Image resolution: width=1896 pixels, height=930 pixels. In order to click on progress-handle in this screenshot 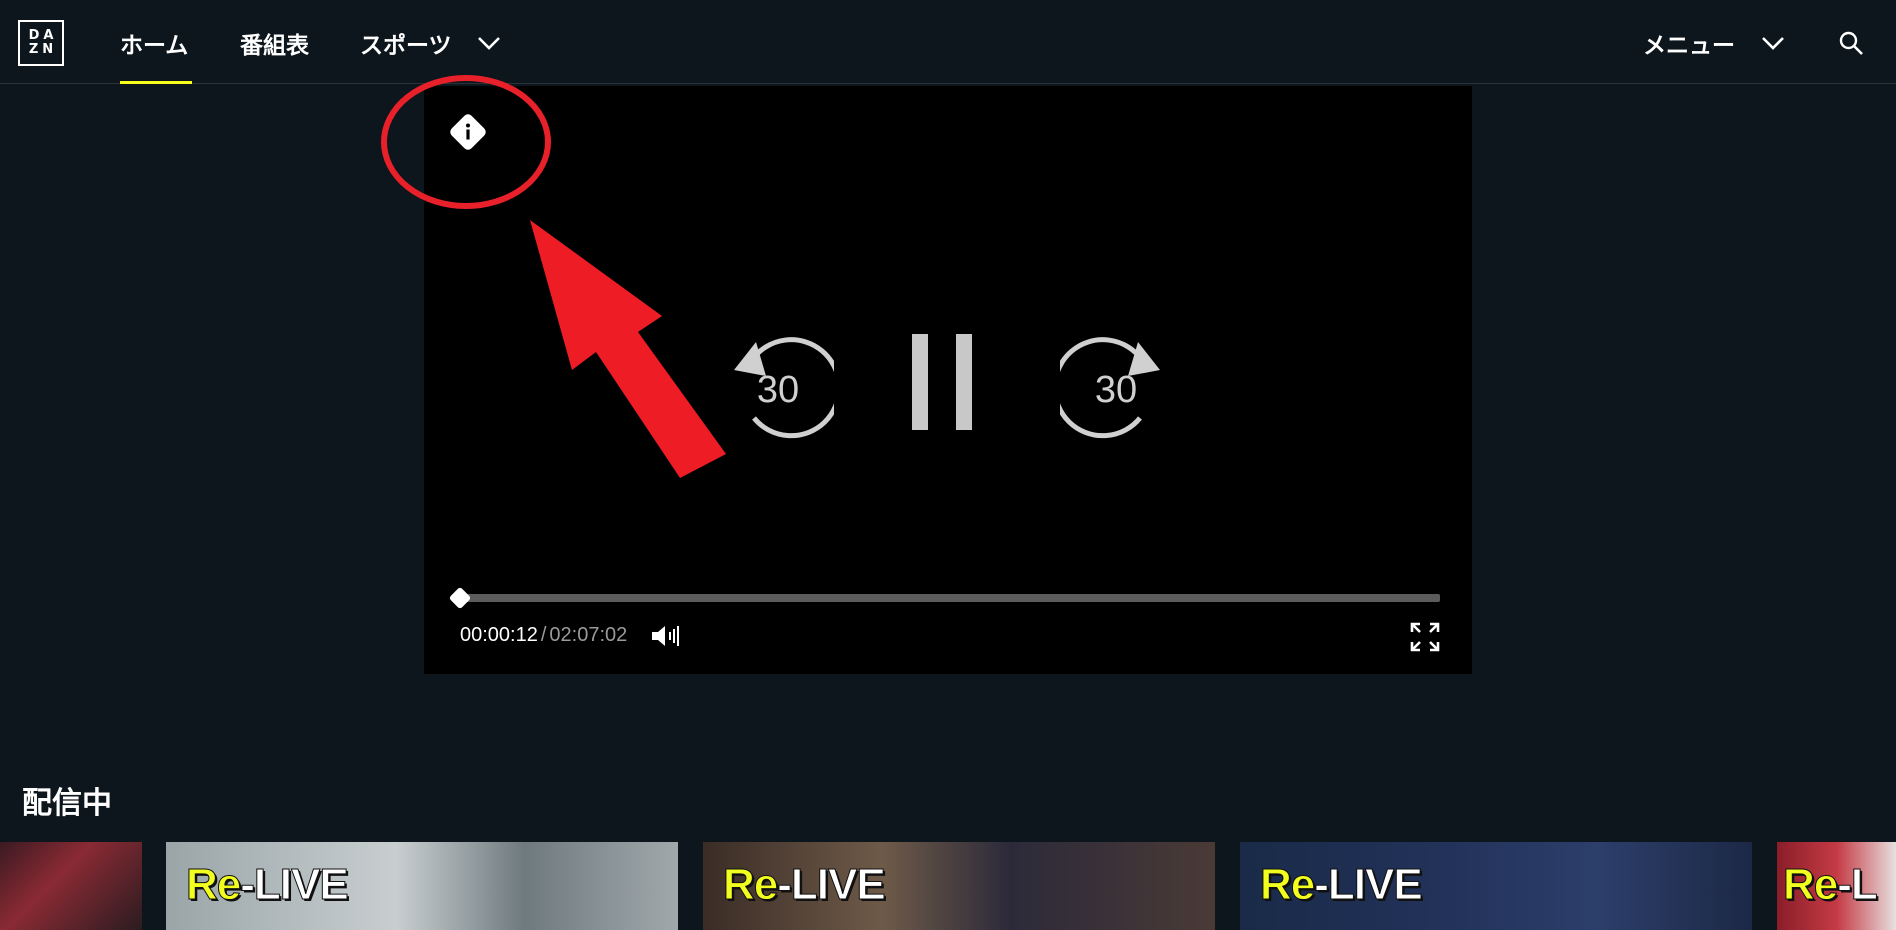, I will do `click(460, 598)`.